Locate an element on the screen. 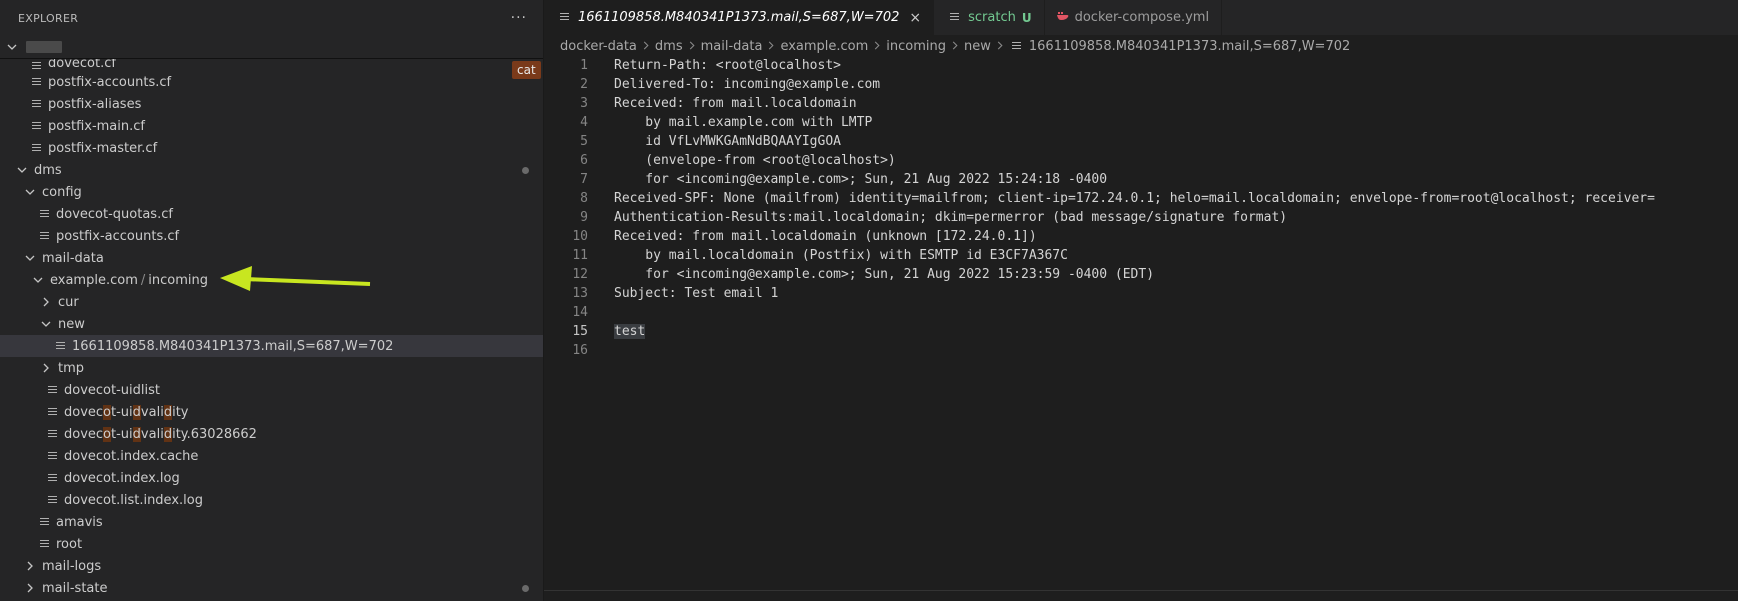 Image resolution: width=1738 pixels, height=601 pixels. close-icon: × is located at coordinates (915, 18).